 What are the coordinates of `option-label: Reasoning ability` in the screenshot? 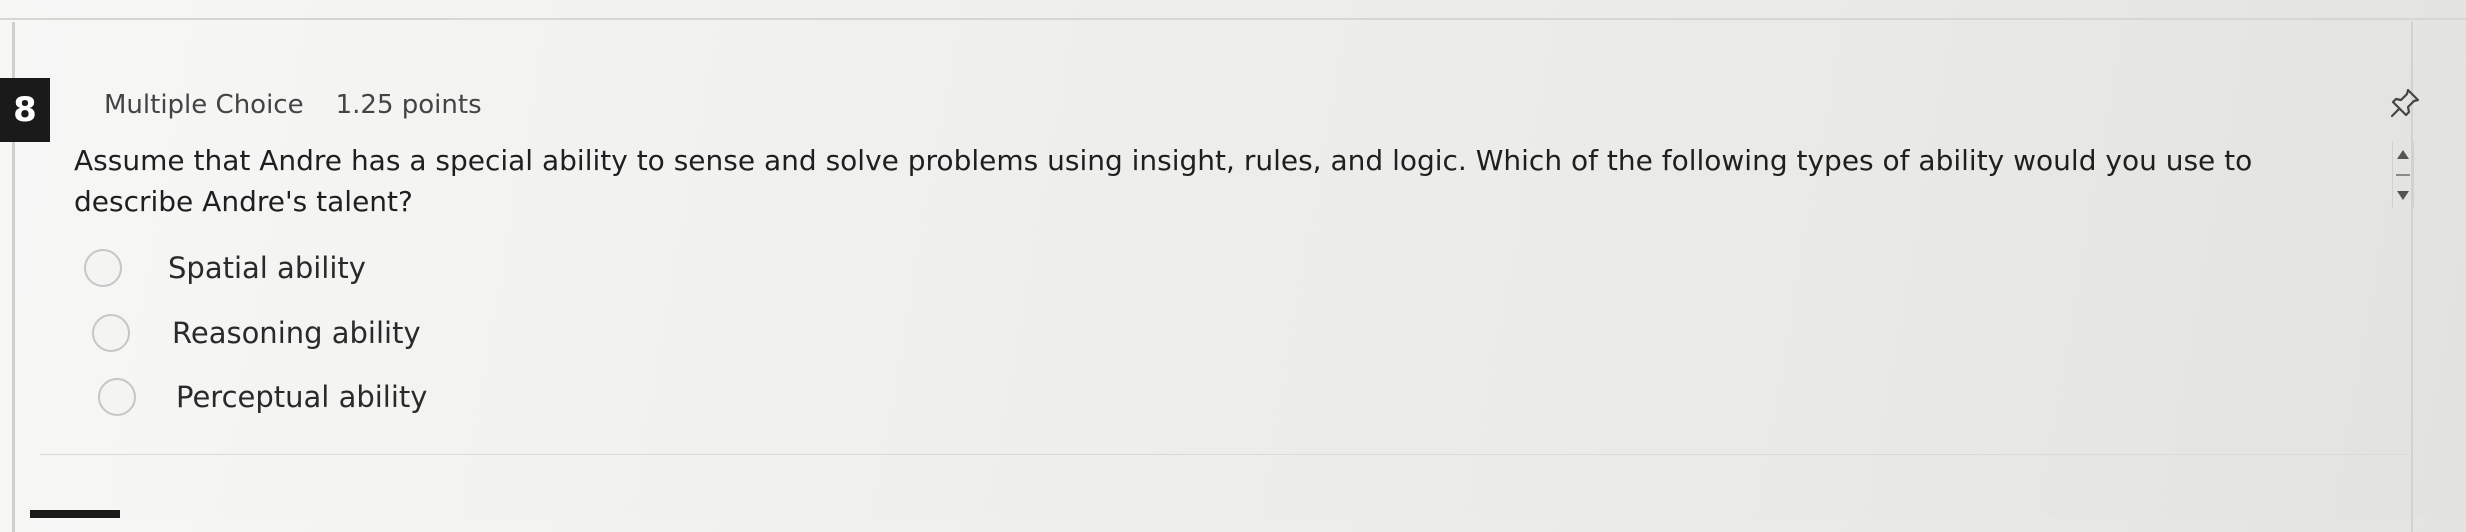 It's located at (296, 333).